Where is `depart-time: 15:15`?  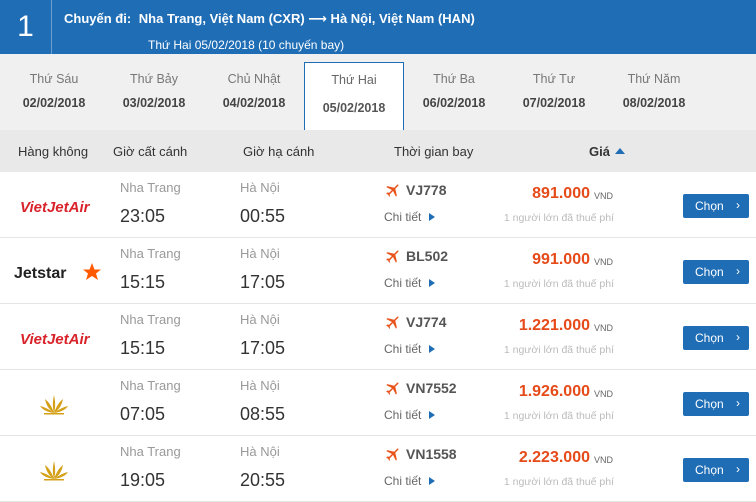 depart-time: 15:15 is located at coordinates (143, 282).